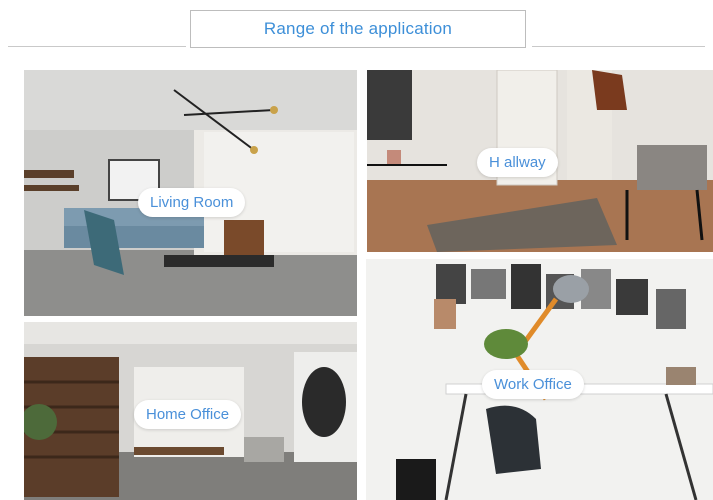 Image resolution: width=713 pixels, height=500 pixels. What do you see at coordinates (533, 384) in the screenshot?
I see `work-office-label: Work Office` at bounding box center [533, 384].